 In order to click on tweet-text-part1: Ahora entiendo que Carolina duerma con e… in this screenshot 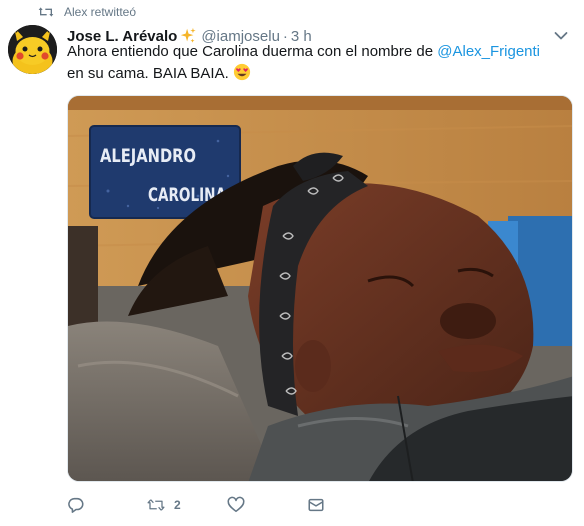, I will do `click(252, 51)`.